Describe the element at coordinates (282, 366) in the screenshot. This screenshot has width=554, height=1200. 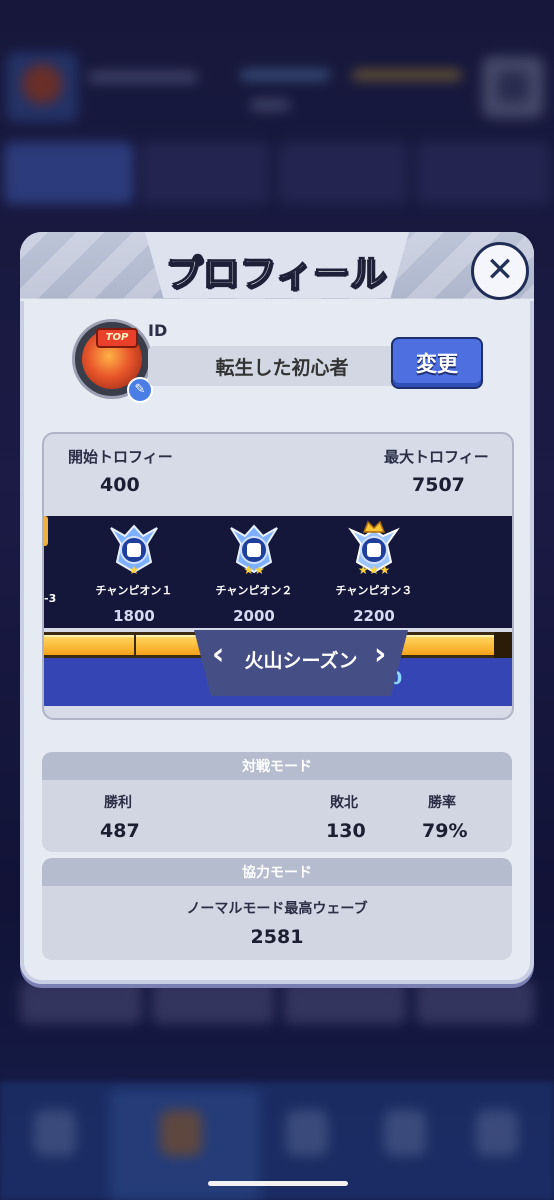
I see `nickname-field: 転生した初心者` at that location.